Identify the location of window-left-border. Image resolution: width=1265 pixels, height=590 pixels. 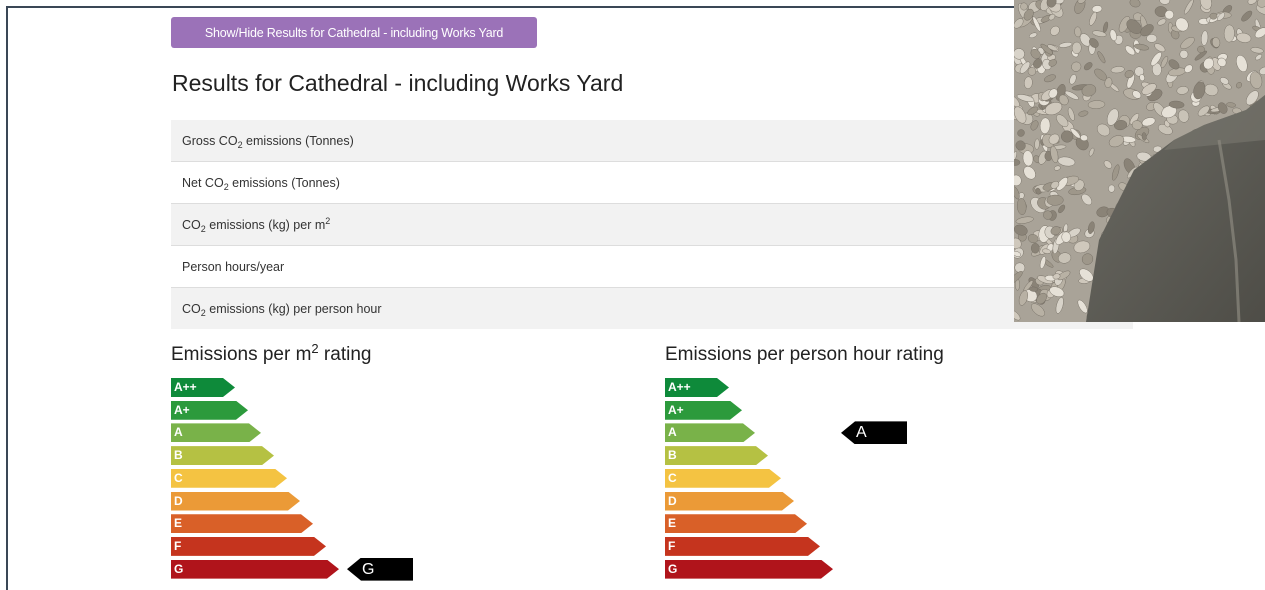
(7, 298).